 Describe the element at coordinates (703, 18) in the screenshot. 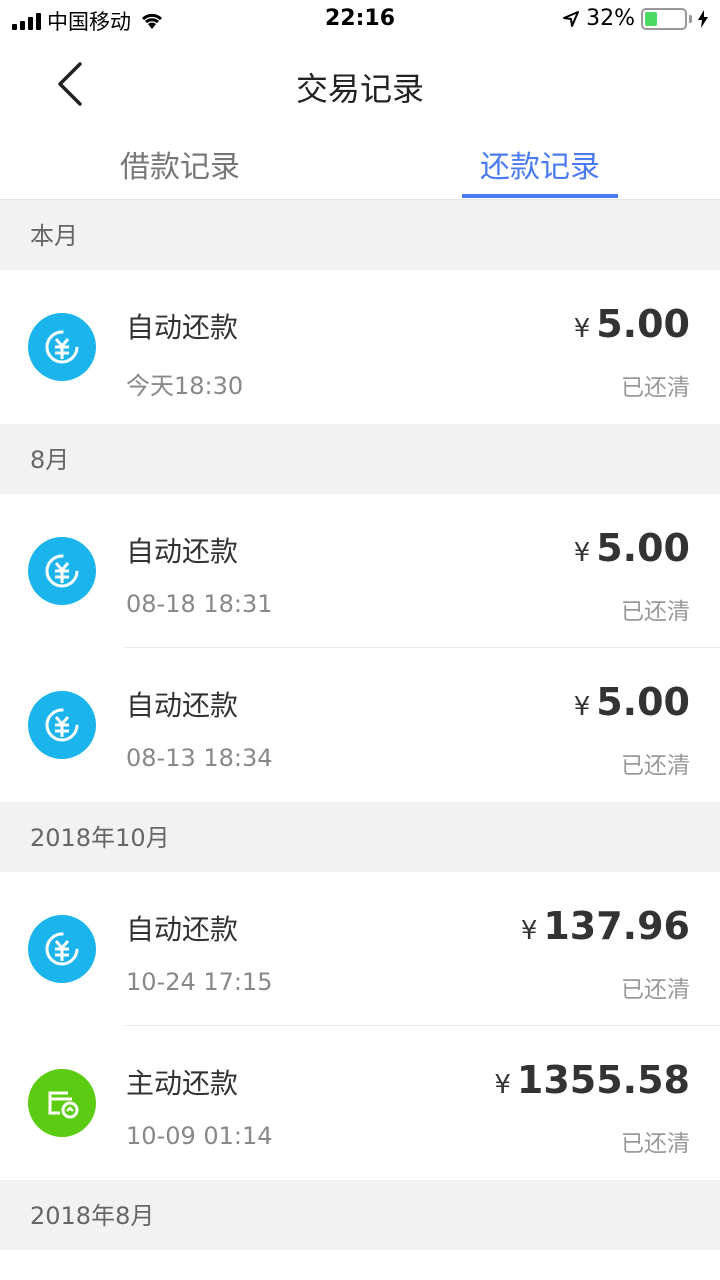

I see `charging-bolt-icon` at that location.